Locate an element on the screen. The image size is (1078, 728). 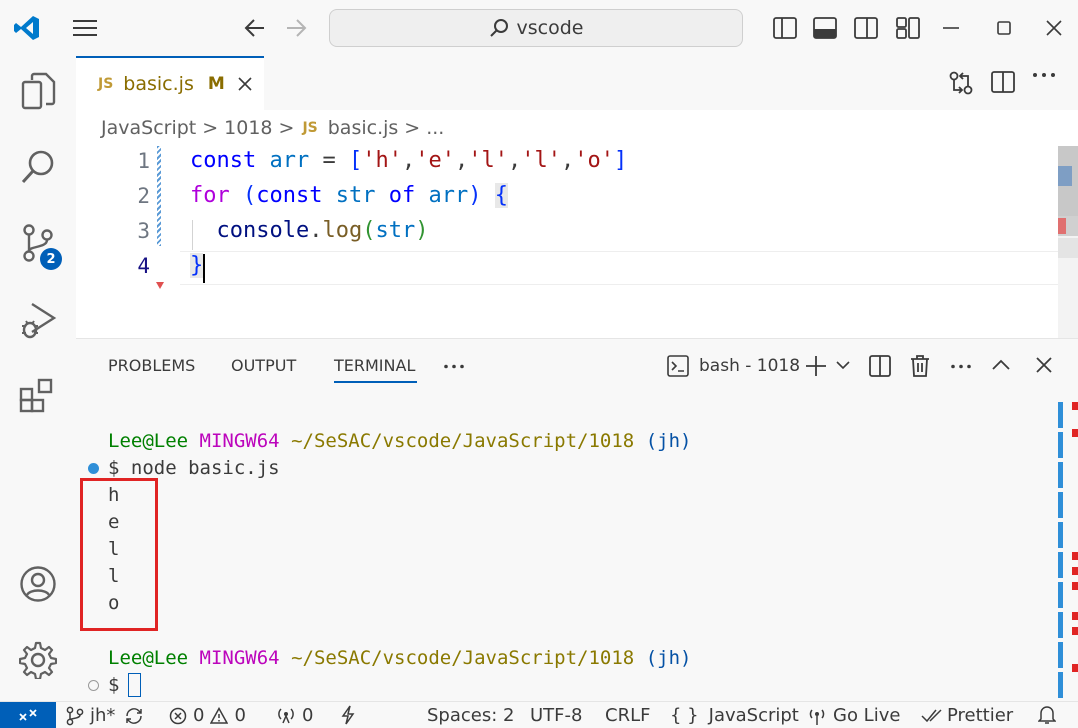
terminal-command-line: $ node basic.js is located at coordinates (194, 468).